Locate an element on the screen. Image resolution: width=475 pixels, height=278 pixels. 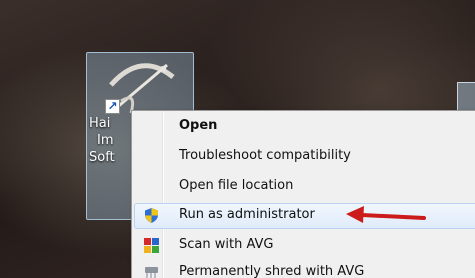
avg-icon is located at coordinates (151, 245).